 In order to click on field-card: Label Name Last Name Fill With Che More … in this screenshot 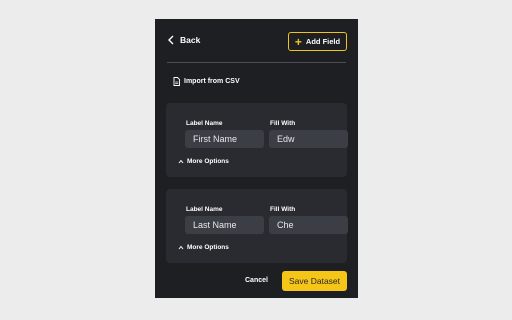, I will do `click(257, 226)`.